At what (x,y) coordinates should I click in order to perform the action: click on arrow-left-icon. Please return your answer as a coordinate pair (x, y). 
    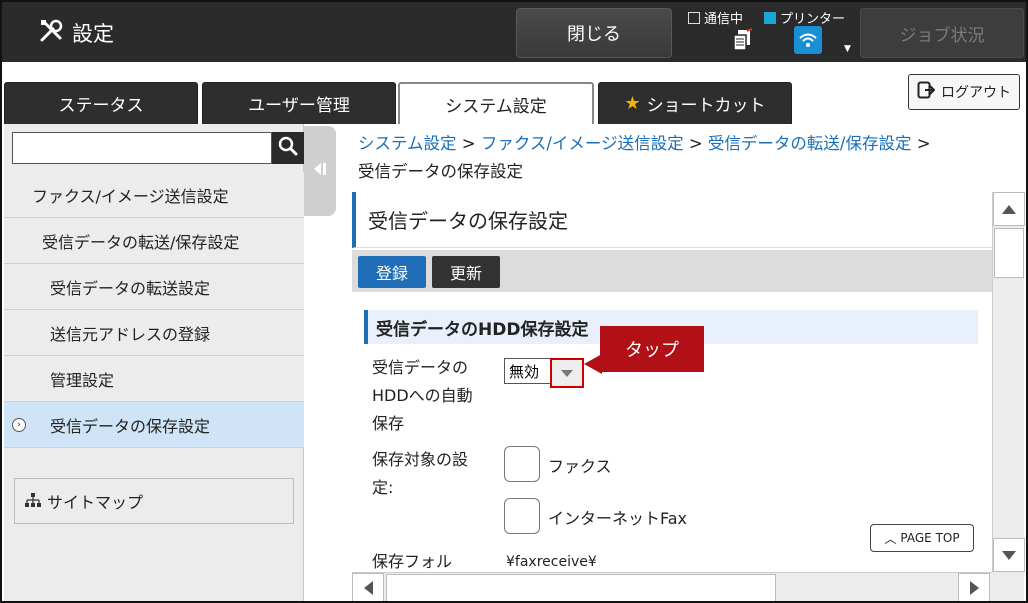
    Looking at the image, I should click on (368, 588).